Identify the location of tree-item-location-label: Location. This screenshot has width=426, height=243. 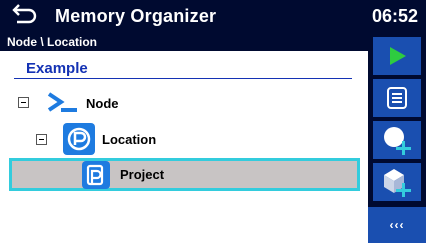
(129, 139).